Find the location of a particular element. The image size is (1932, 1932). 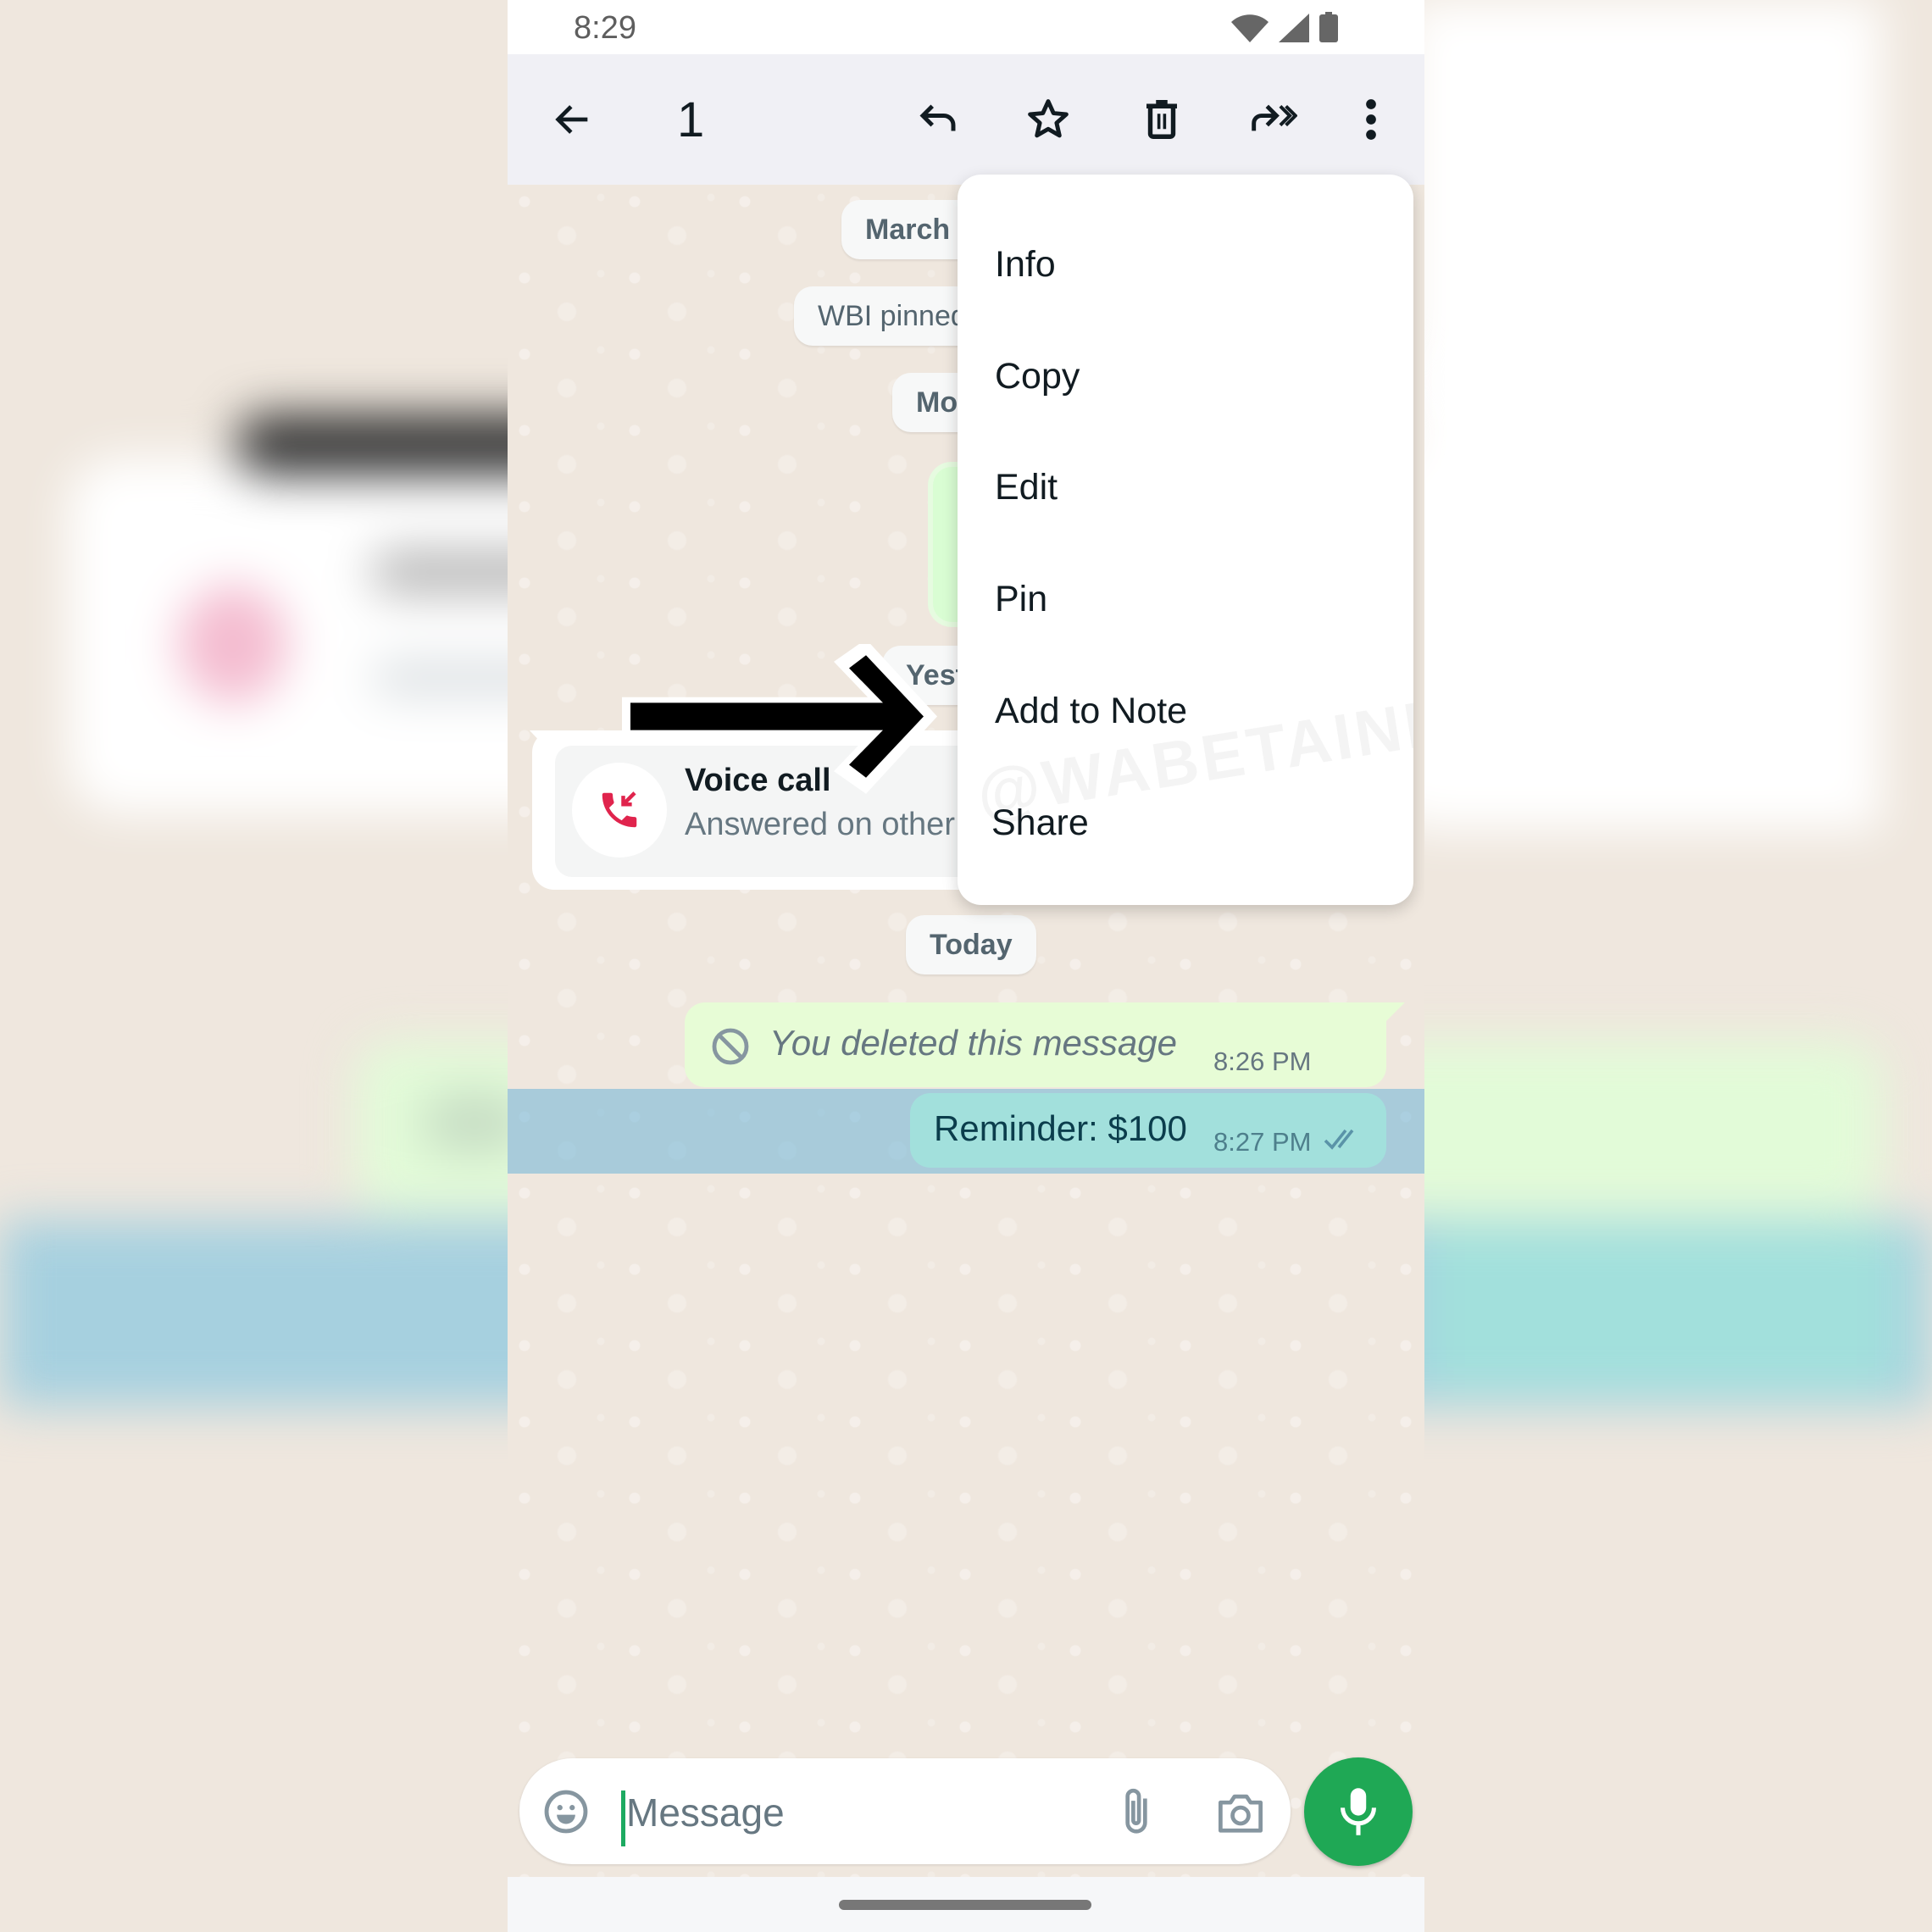

back-button is located at coordinates (573, 119).